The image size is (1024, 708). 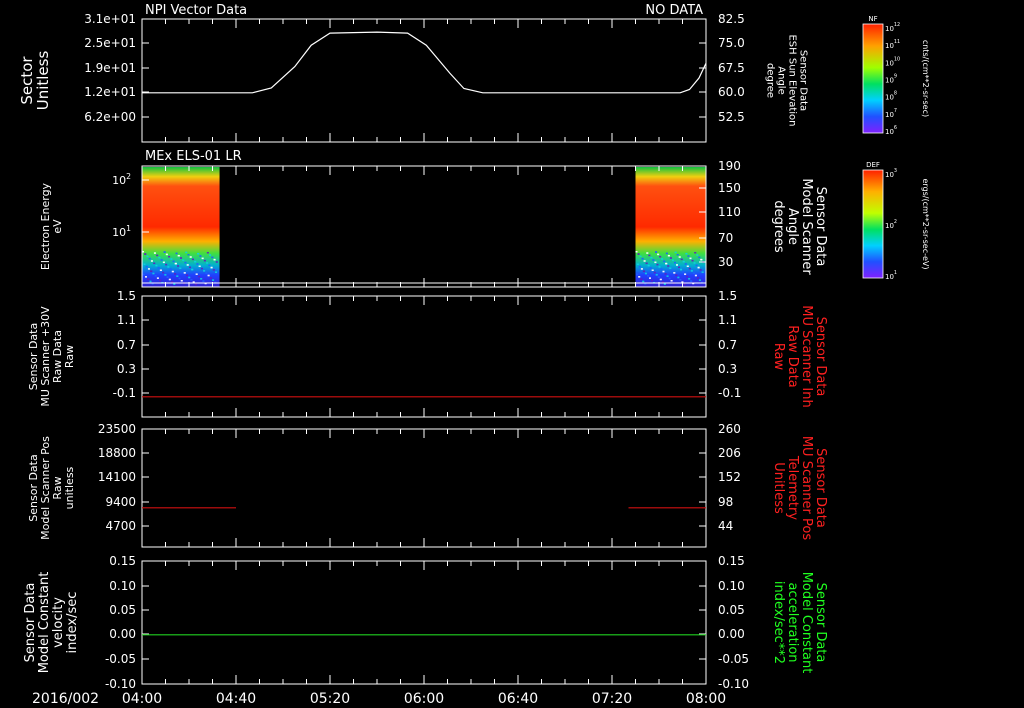 I want to click on right-tick-label: 98, so click(x=725, y=502).